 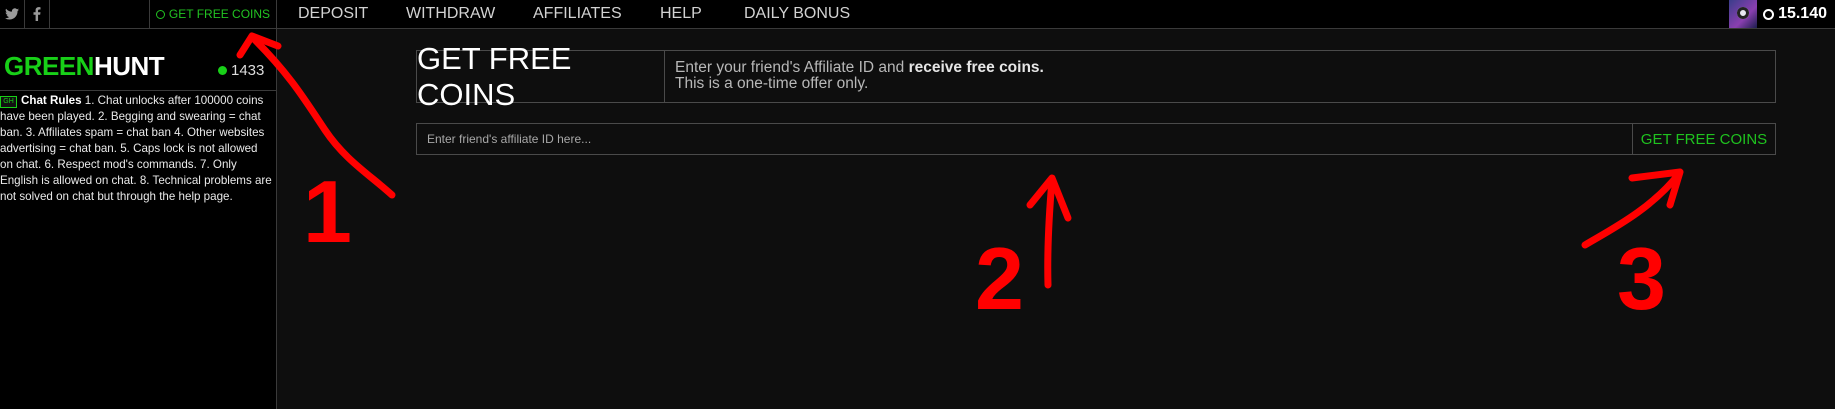 I want to click on twitter-link, so click(x=12, y=14).